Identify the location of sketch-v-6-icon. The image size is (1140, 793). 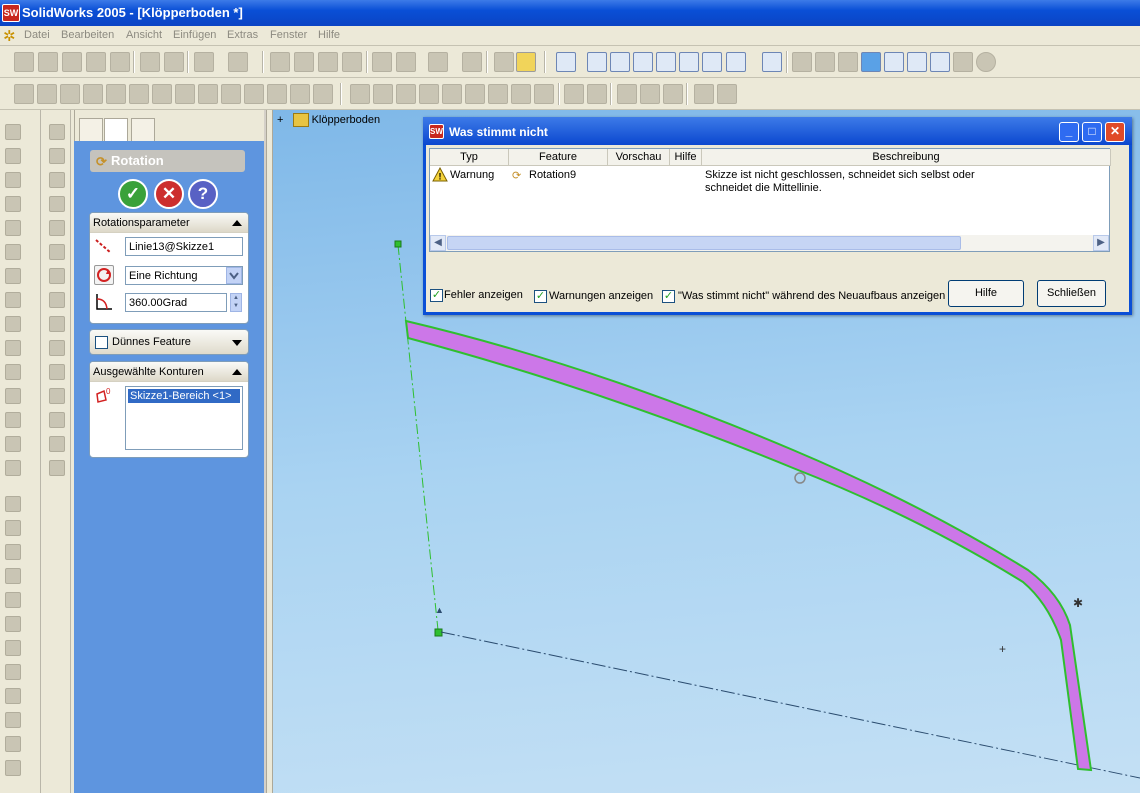
(13, 252).